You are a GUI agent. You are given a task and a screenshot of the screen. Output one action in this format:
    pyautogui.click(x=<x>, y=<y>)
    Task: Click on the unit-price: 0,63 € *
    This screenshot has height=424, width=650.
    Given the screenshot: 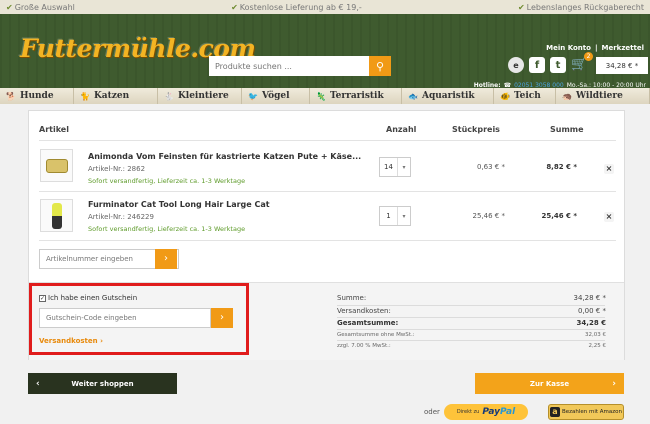 What is the action you would take?
    pyautogui.click(x=491, y=167)
    